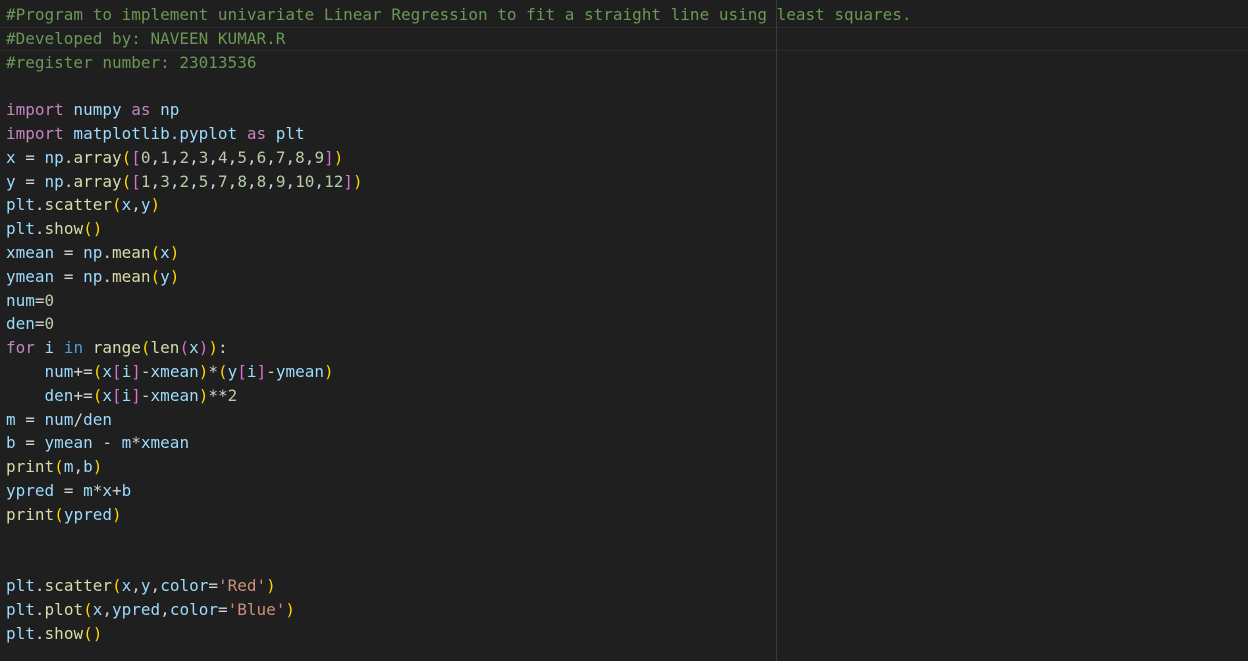 The width and height of the screenshot is (1248, 661). Describe the element at coordinates (458, 110) in the screenshot. I see `code-line: import numpy as np` at that location.